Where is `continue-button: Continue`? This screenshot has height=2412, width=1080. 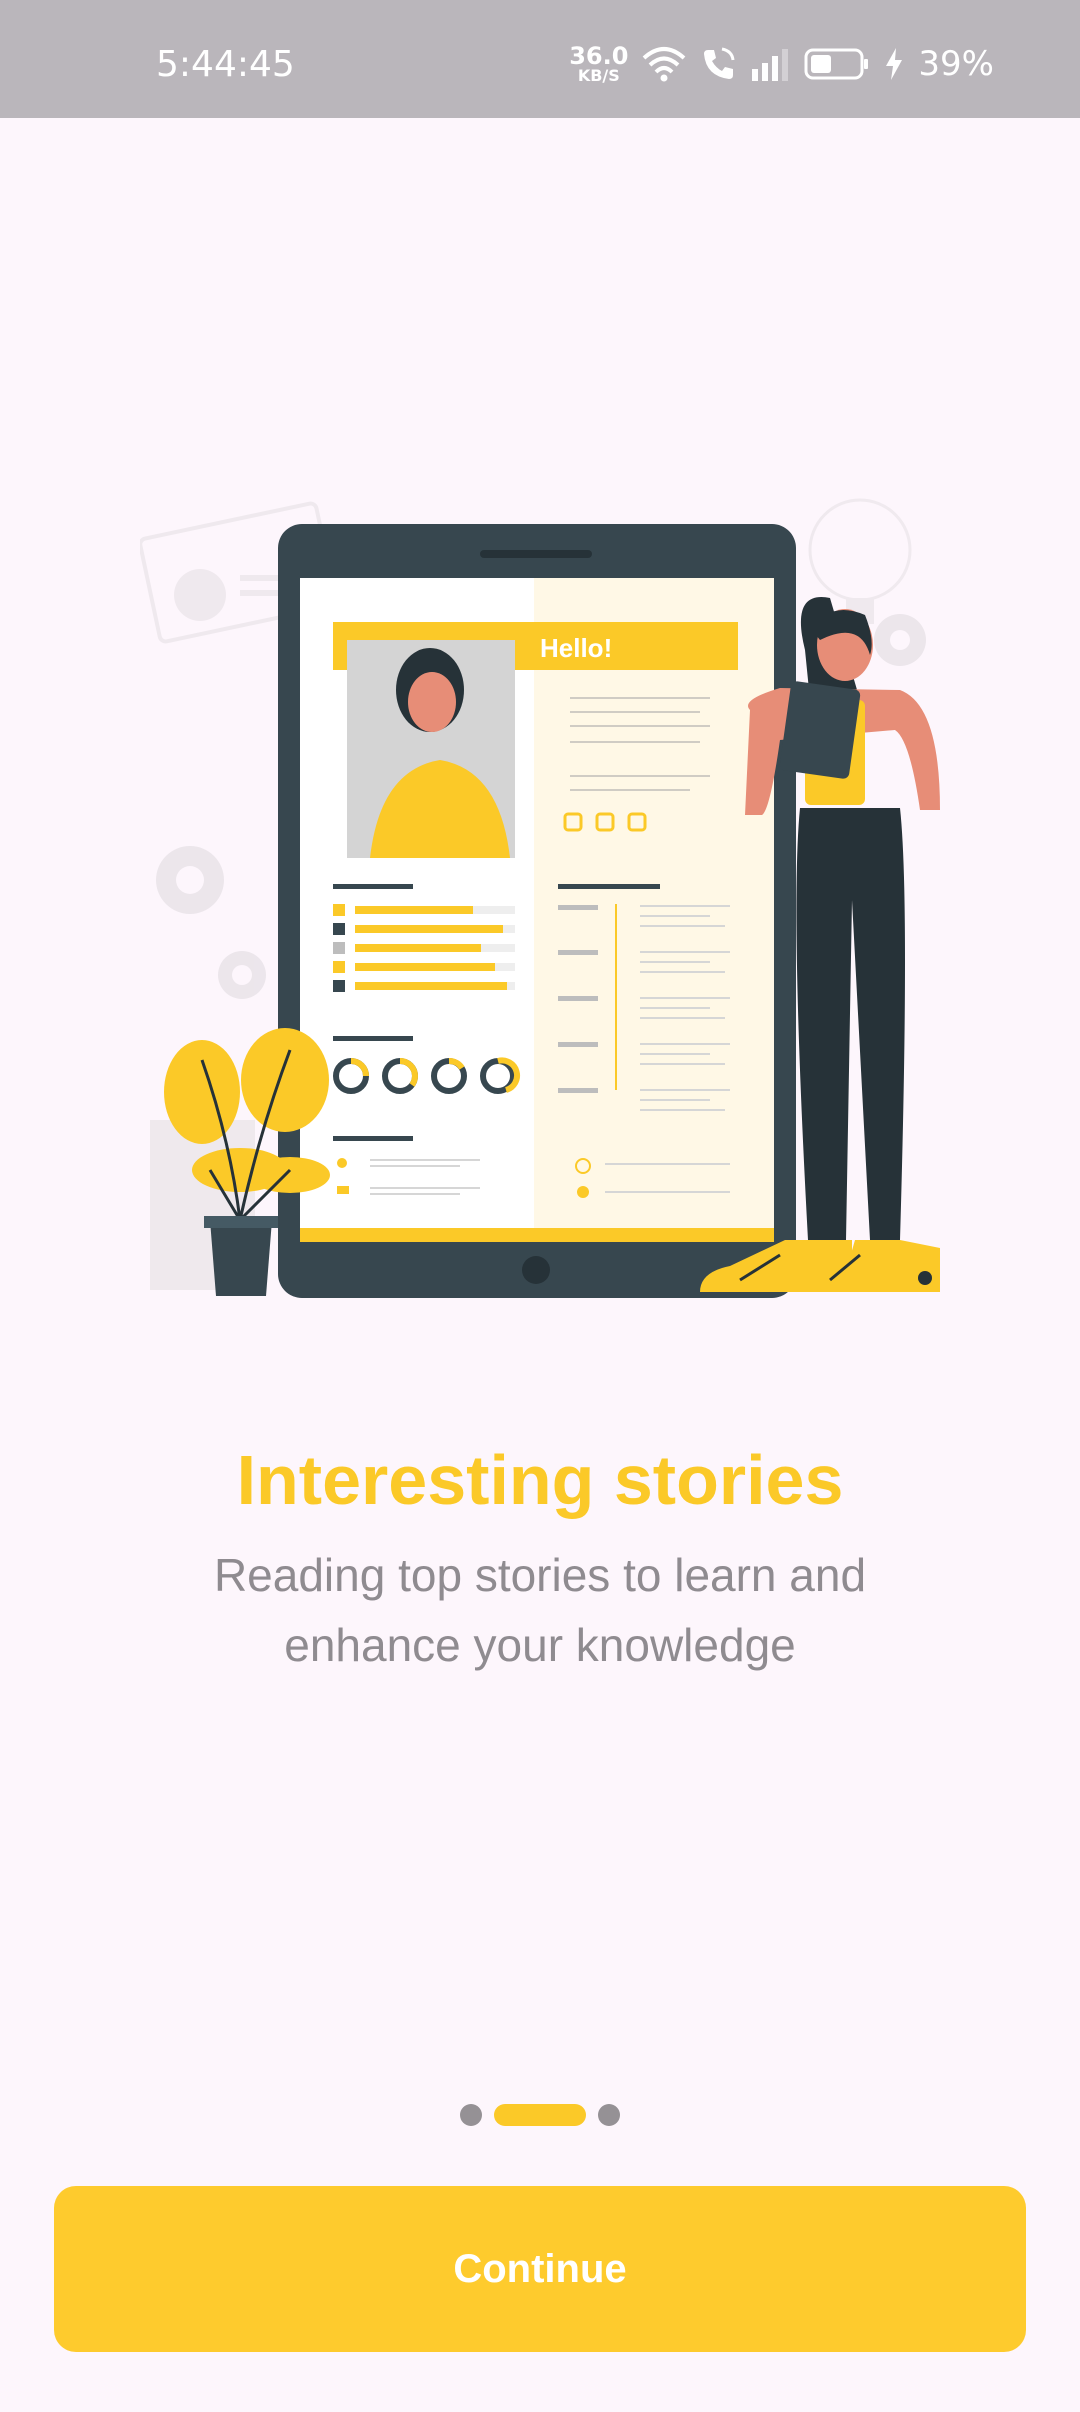
continue-button: Continue is located at coordinates (540, 2269).